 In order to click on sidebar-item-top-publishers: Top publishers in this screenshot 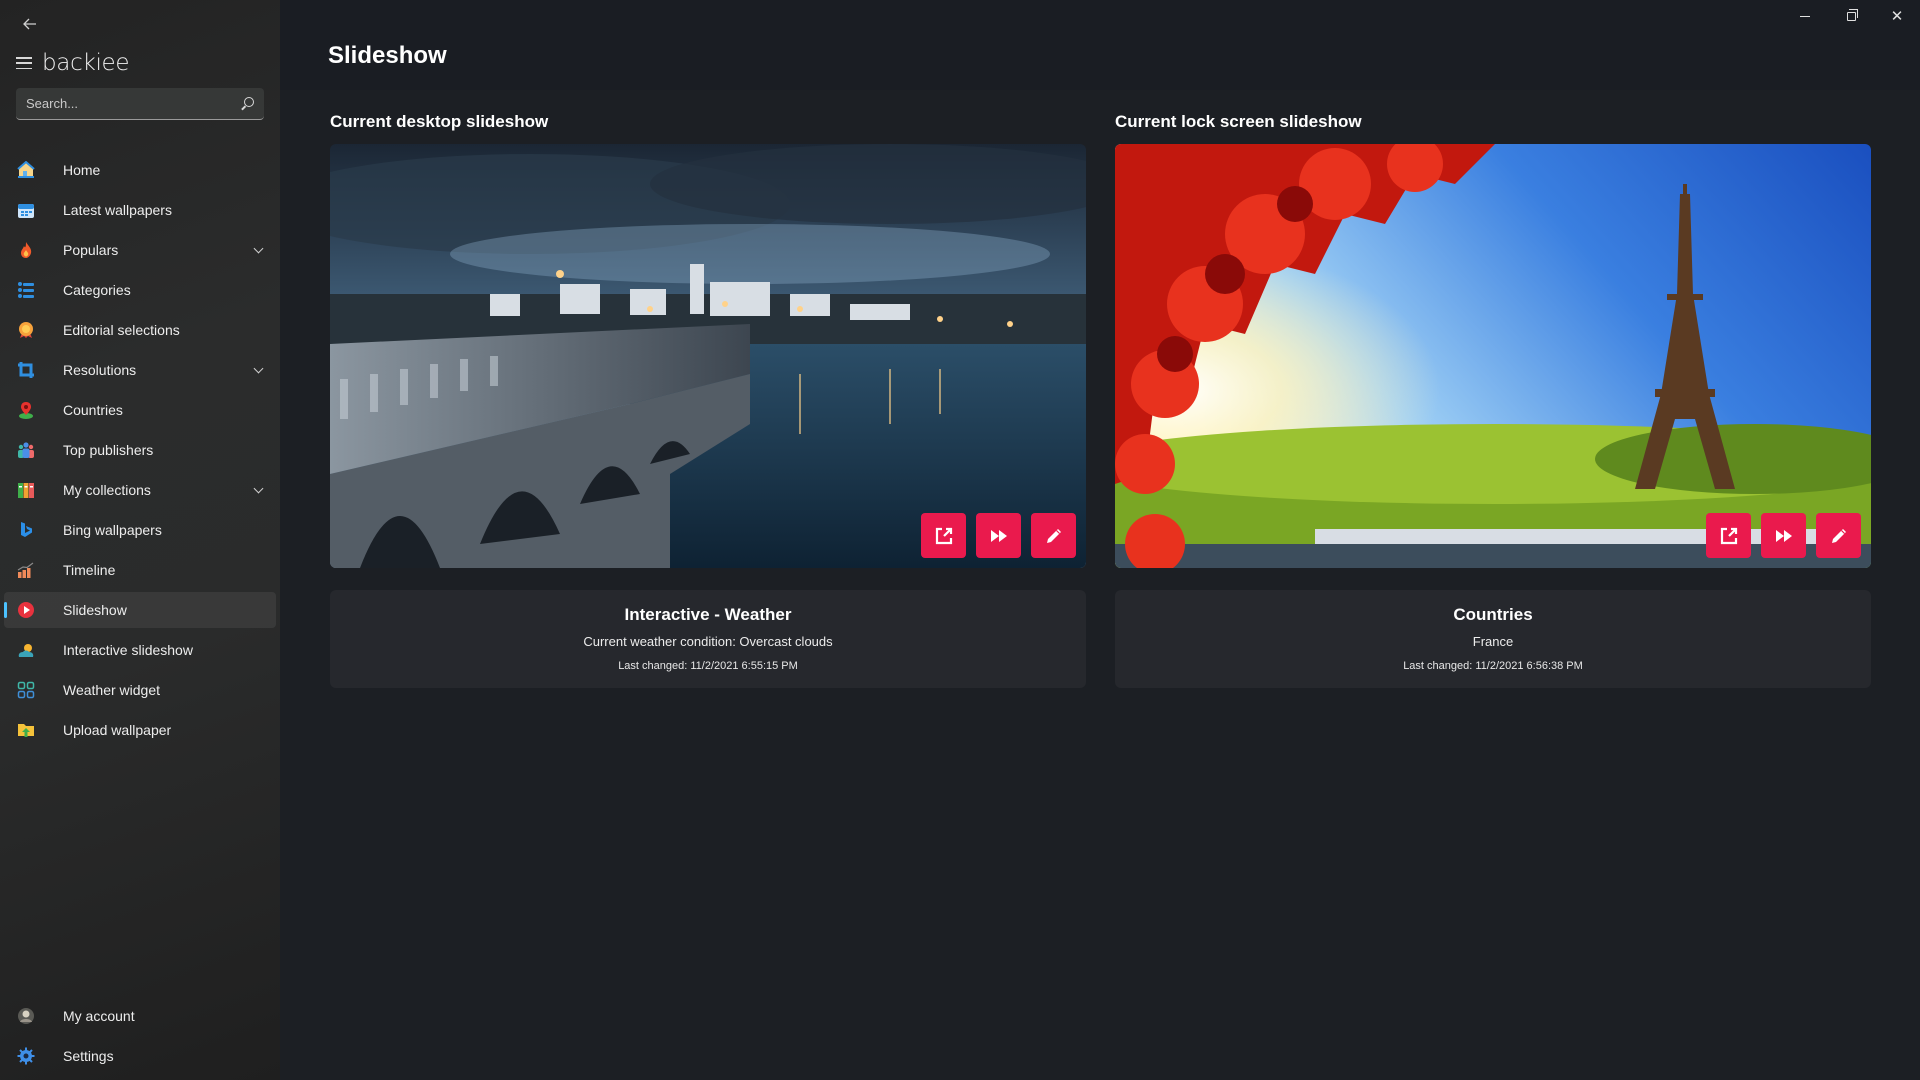, I will do `click(140, 450)`.